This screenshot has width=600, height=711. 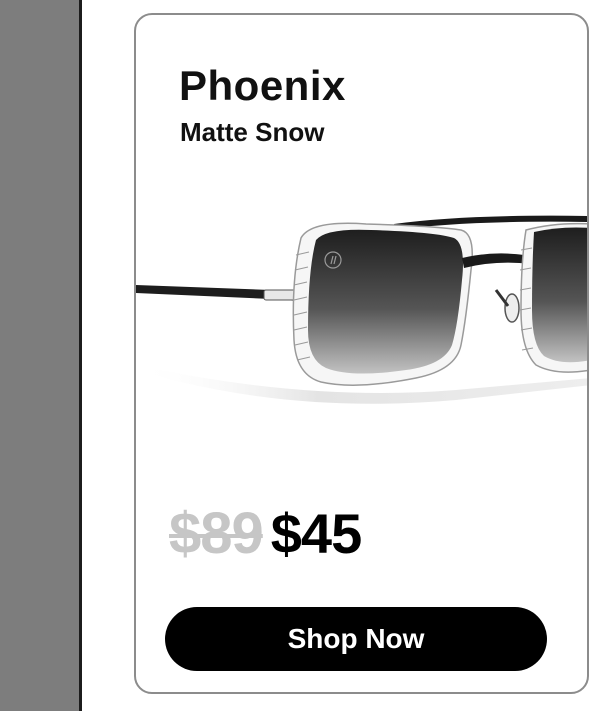 I want to click on side-panel, so click(x=41, y=355).